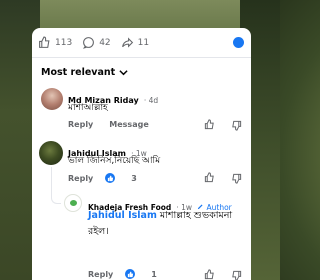 This screenshot has width=320, height=280. I want to click on reply-actions: Reply 1, so click(122, 274).